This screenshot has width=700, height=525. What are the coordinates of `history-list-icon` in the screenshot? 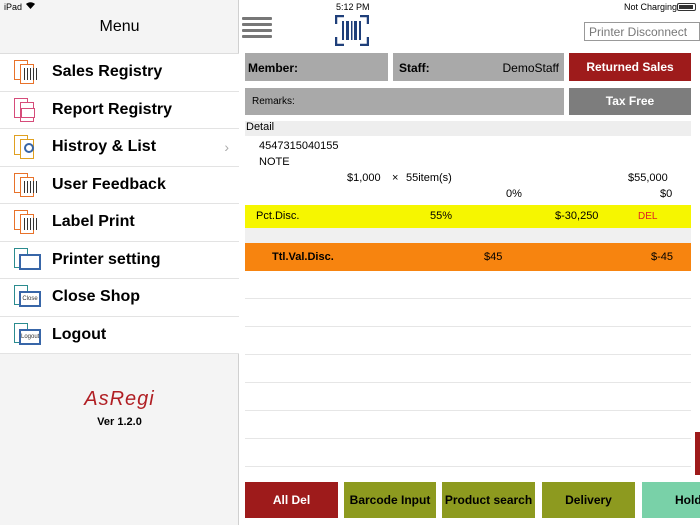 It's located at (27, 147).